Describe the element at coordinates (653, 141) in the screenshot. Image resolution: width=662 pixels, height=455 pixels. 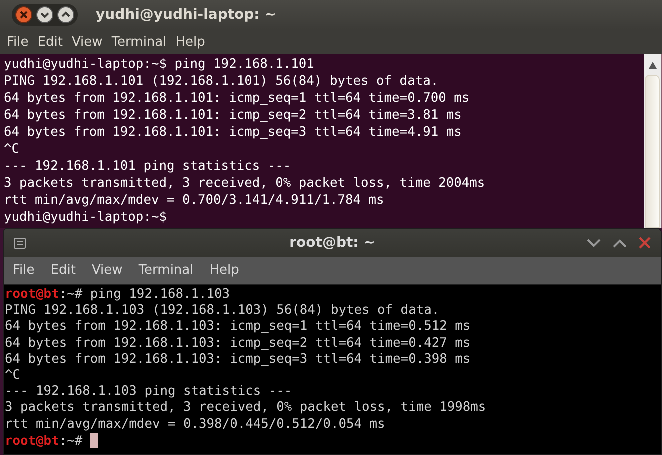
I see `scrollbar` at that location.